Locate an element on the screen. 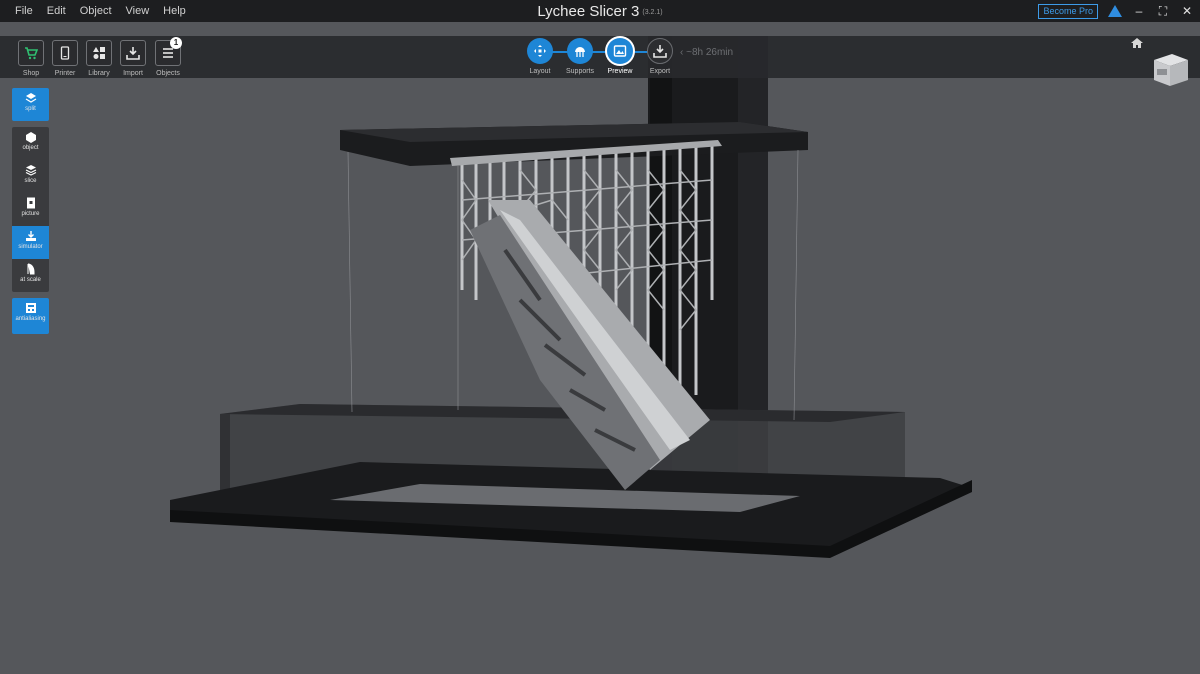 The height and width of the screenshot is (674, 1200). printer-button: Printer is located at coordinates (65, 58).